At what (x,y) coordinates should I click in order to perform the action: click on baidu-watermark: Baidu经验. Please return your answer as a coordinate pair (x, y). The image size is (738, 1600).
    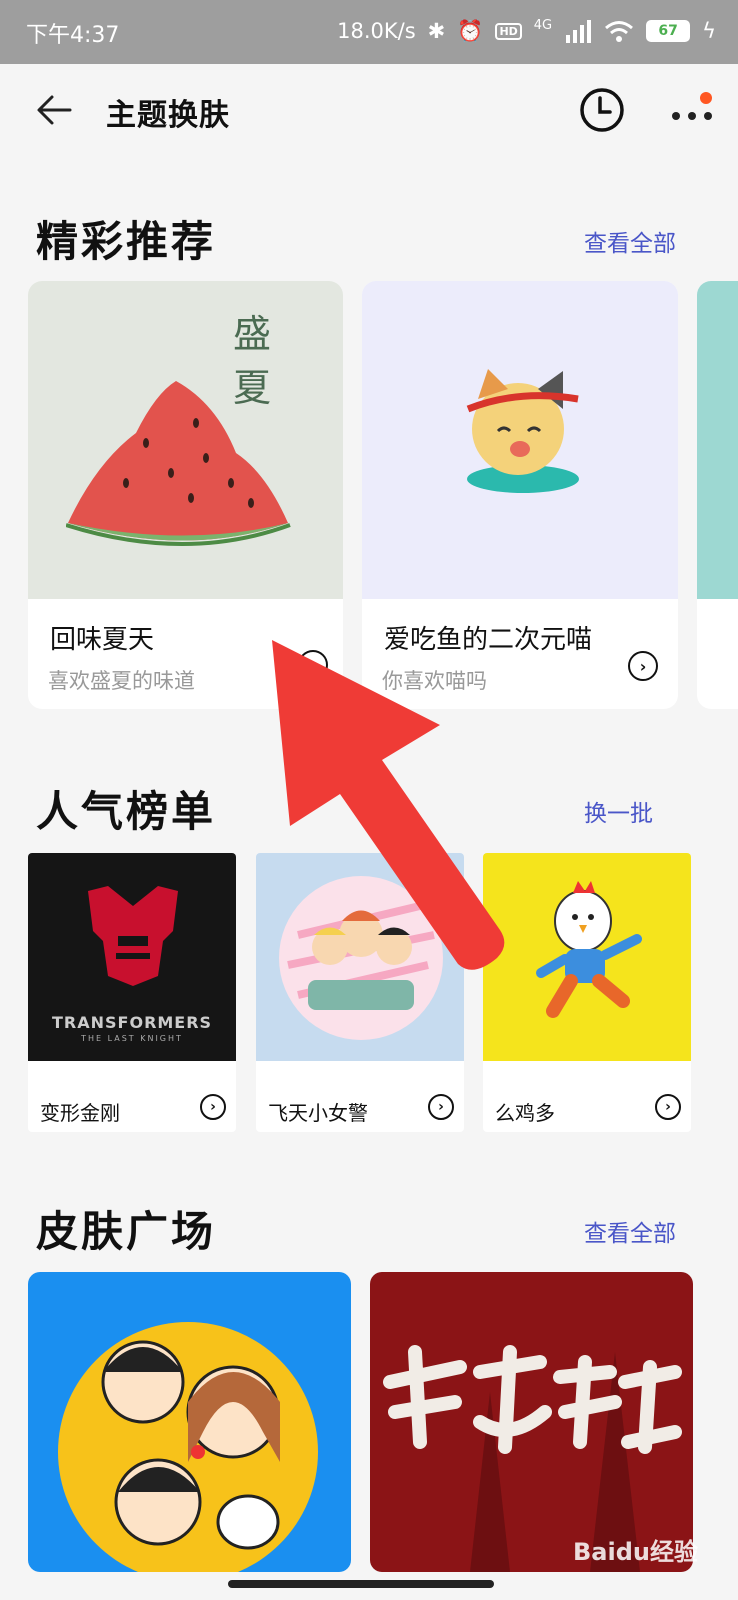
    Looking at the image, I should click on (635, 1552).